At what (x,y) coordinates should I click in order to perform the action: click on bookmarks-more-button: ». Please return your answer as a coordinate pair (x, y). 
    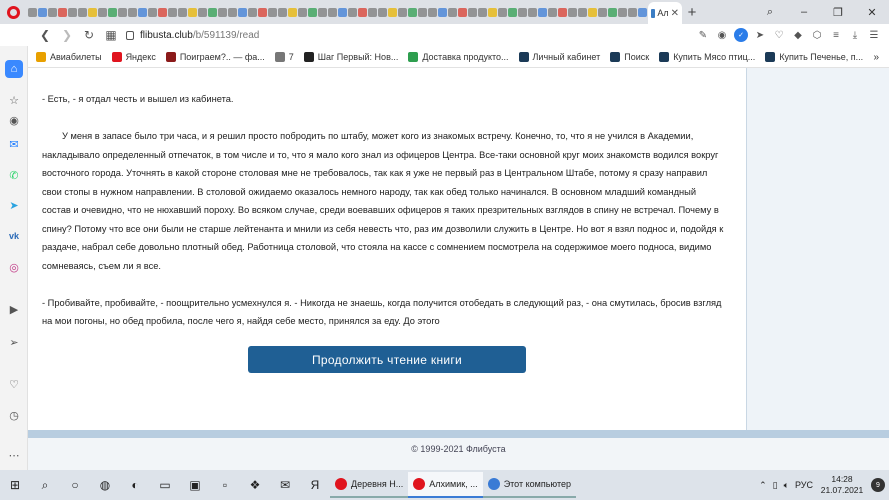
    Looking at the image, I should click on (881, 57).